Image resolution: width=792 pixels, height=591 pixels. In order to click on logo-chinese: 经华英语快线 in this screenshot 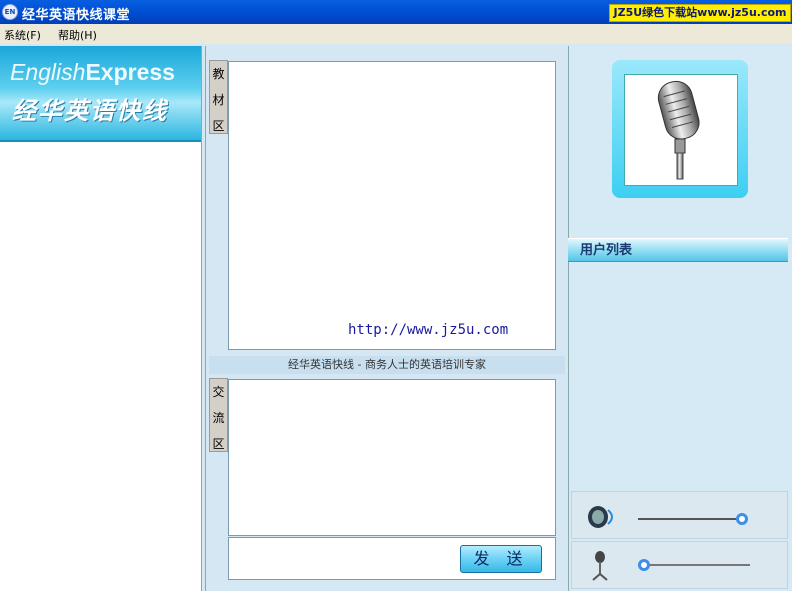, I will do `click(90, 111)`.